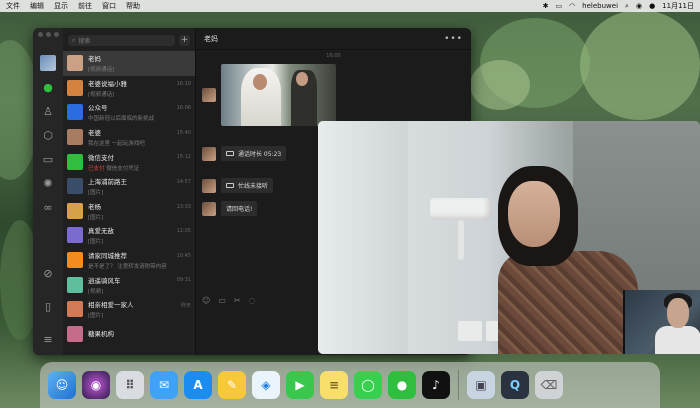  I want to click on phone-icon: ▯, so click(48, 307).